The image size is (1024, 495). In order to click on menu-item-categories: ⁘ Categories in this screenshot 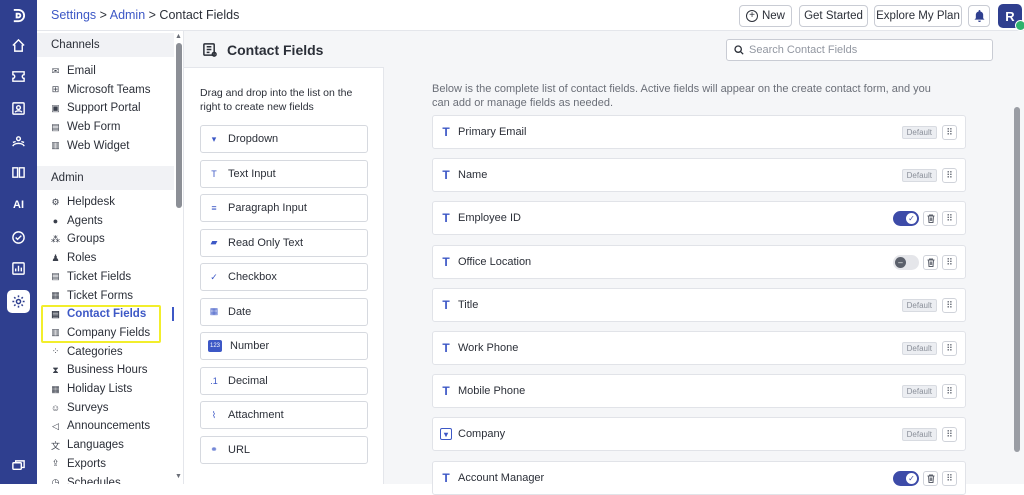, I will do `click(86, 352)`.